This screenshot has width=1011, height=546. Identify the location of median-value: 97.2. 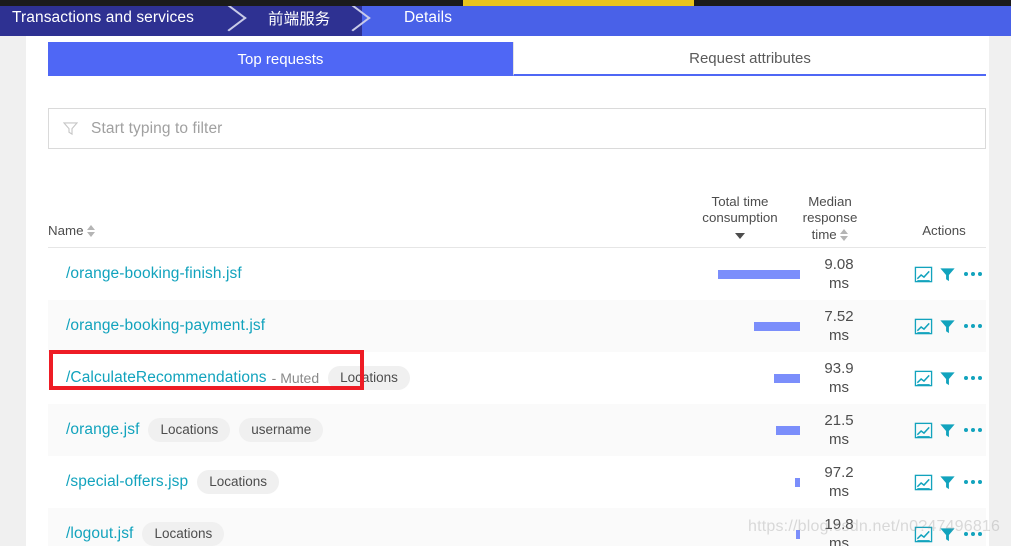
(839, 472).